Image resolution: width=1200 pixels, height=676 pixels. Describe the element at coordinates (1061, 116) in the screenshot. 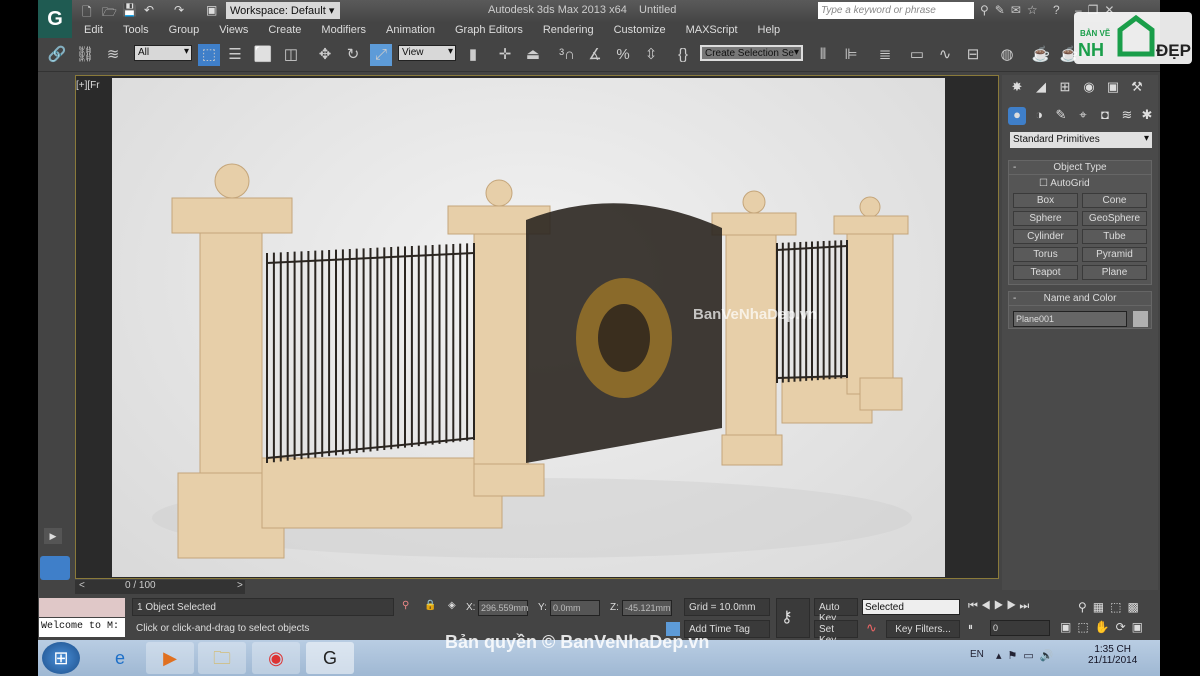

I see `lights-icon: ✎` at that location.